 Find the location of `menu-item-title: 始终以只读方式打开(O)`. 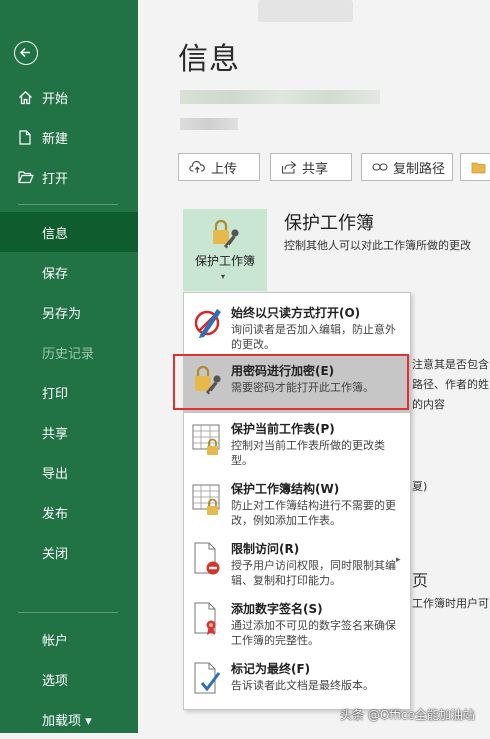

menu-item-title: 始终以只读方式打开(O) is located at coordinates (296, 313).